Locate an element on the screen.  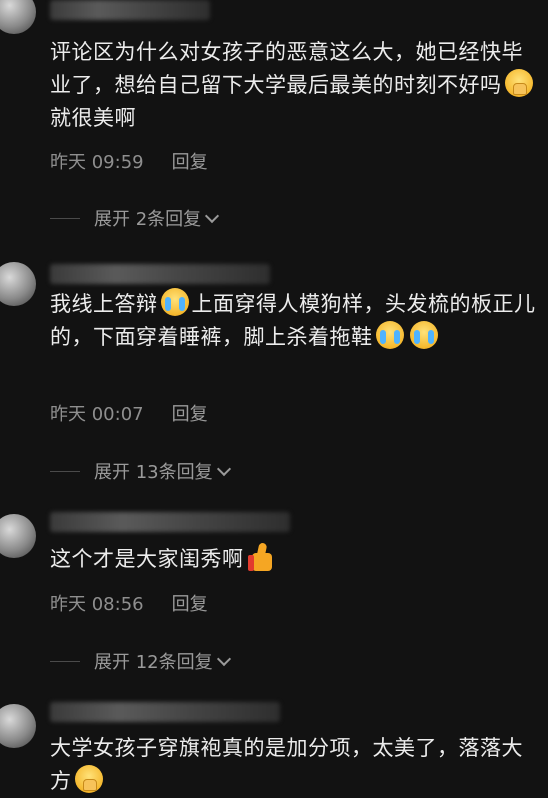
expand-replies-label: 展开 13条回复 is located at coordinates (153, 472).